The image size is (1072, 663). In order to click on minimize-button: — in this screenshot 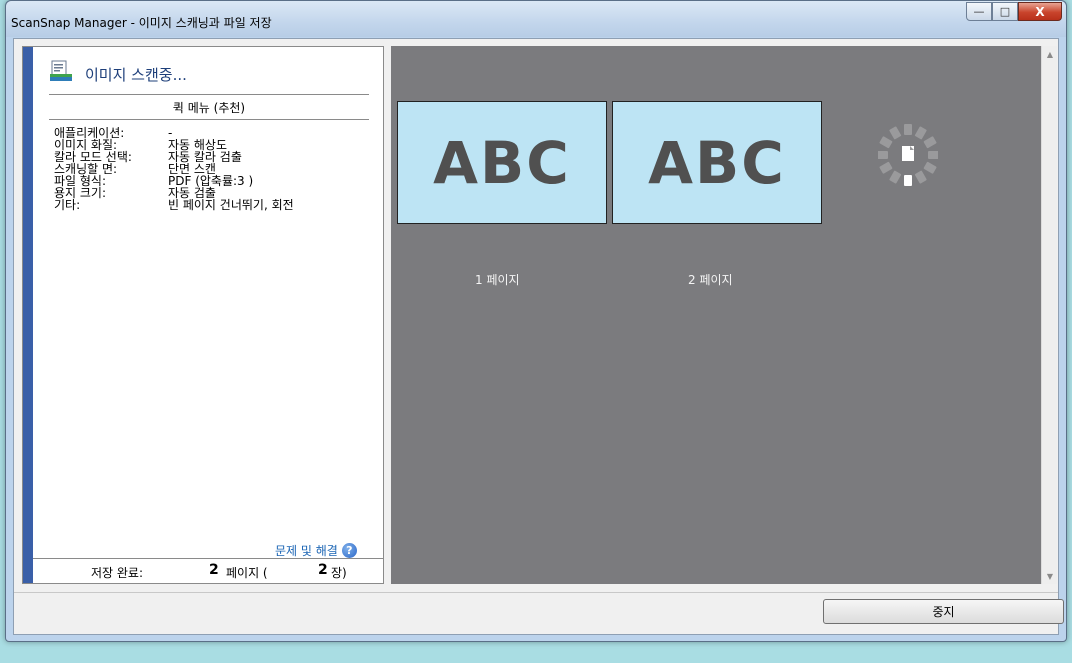, I will do `click(979, 11)`.